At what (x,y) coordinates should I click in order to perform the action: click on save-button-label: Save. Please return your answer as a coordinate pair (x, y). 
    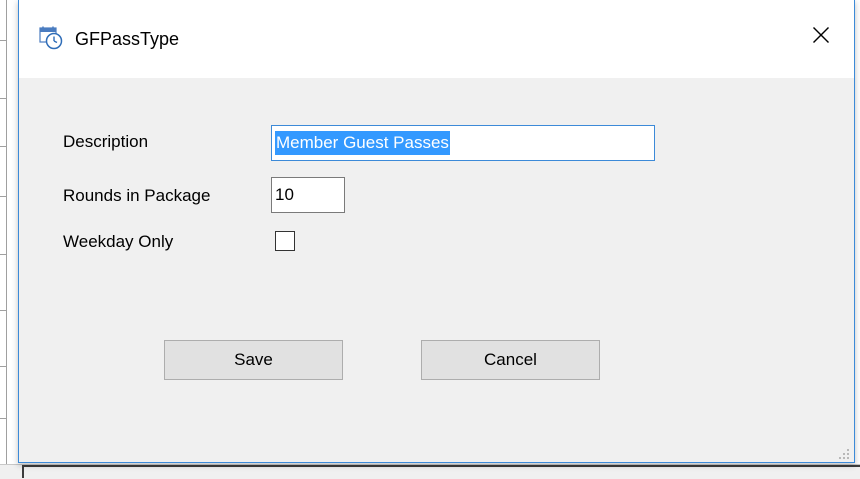
    Looking at the image, I should click on (253, 359).